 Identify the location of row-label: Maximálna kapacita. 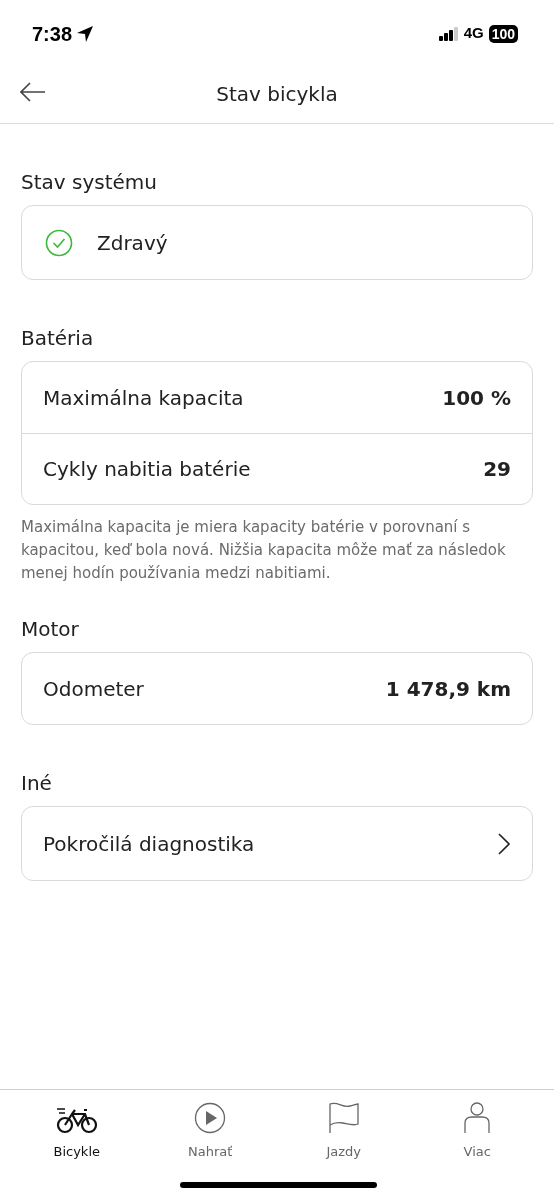
(143, 398).